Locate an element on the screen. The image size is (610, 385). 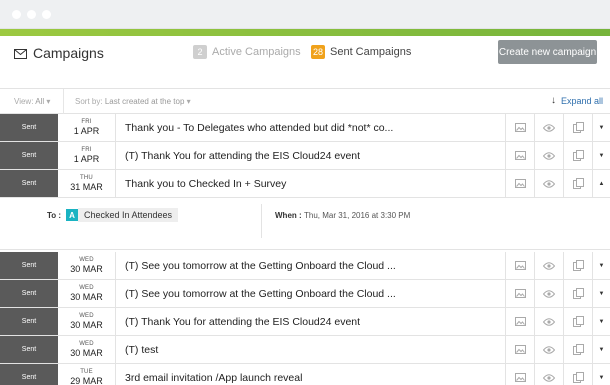
active-campaigns-tab: 2 Active Campaigns is located at coordinates (247, 52).